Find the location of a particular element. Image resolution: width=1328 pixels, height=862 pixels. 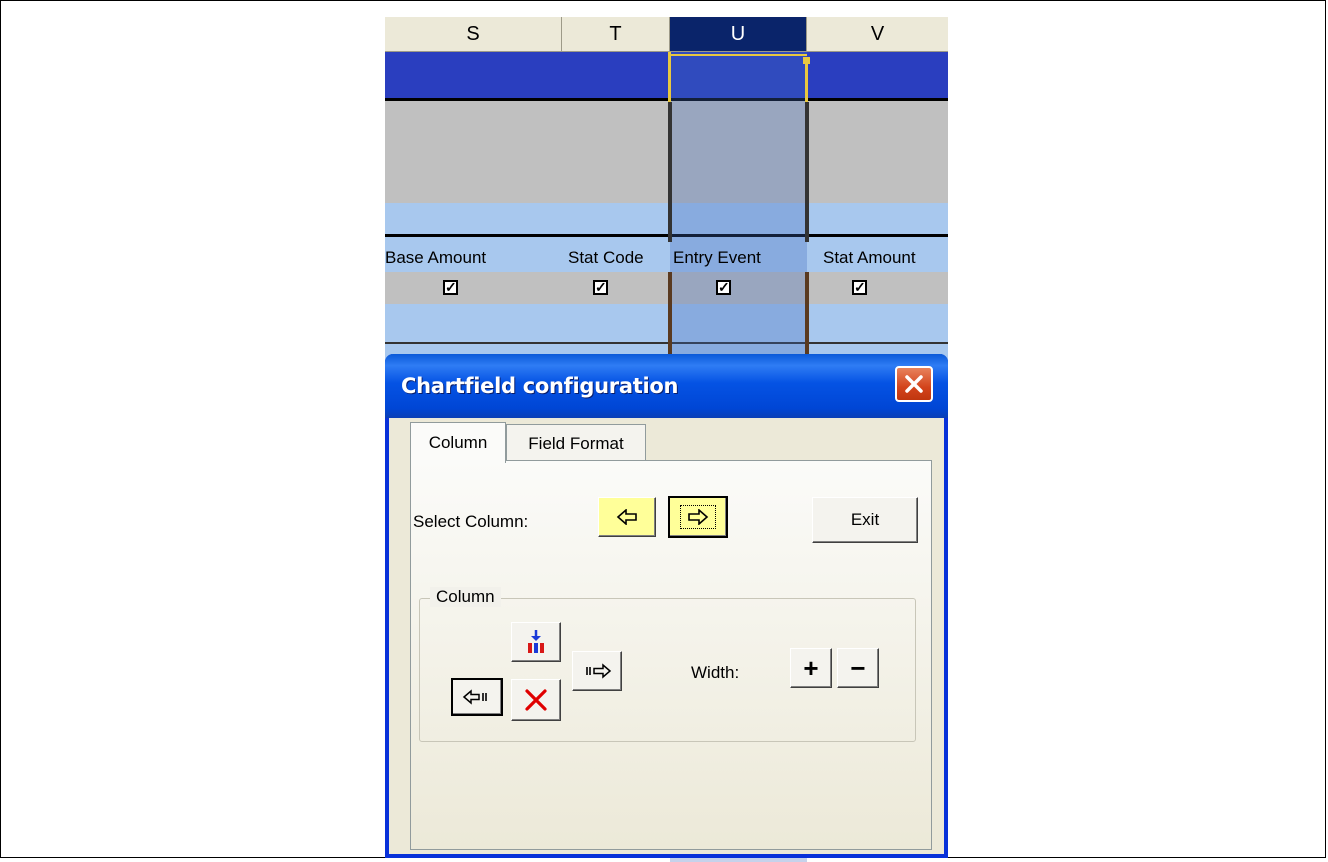

insert-column-icon is located at coordinates (536, 641).